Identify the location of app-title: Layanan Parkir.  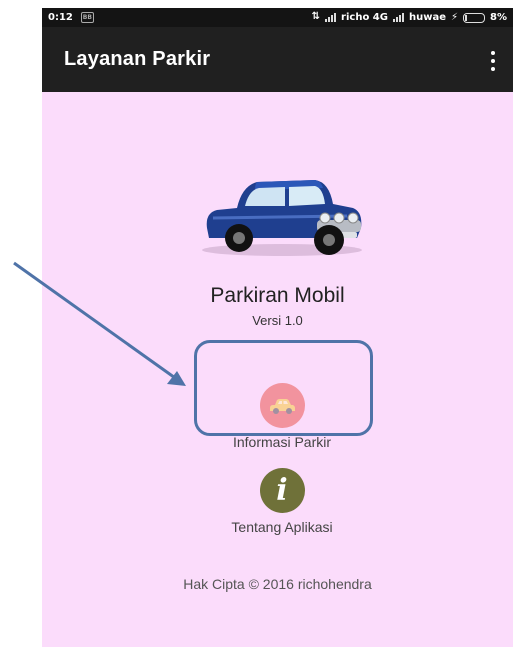
(137, 59).